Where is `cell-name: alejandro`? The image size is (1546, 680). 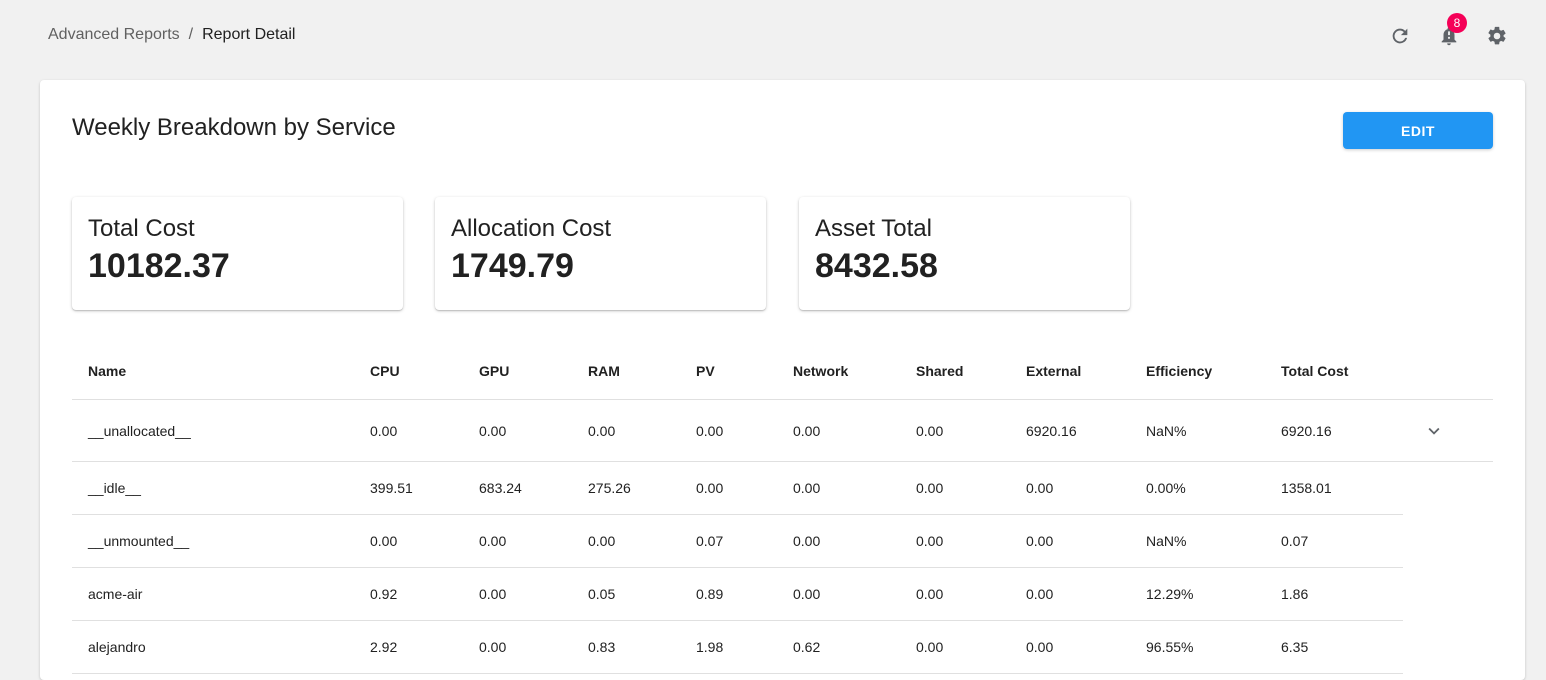 cell-name: alejandro is located at coordinates (213, 647).